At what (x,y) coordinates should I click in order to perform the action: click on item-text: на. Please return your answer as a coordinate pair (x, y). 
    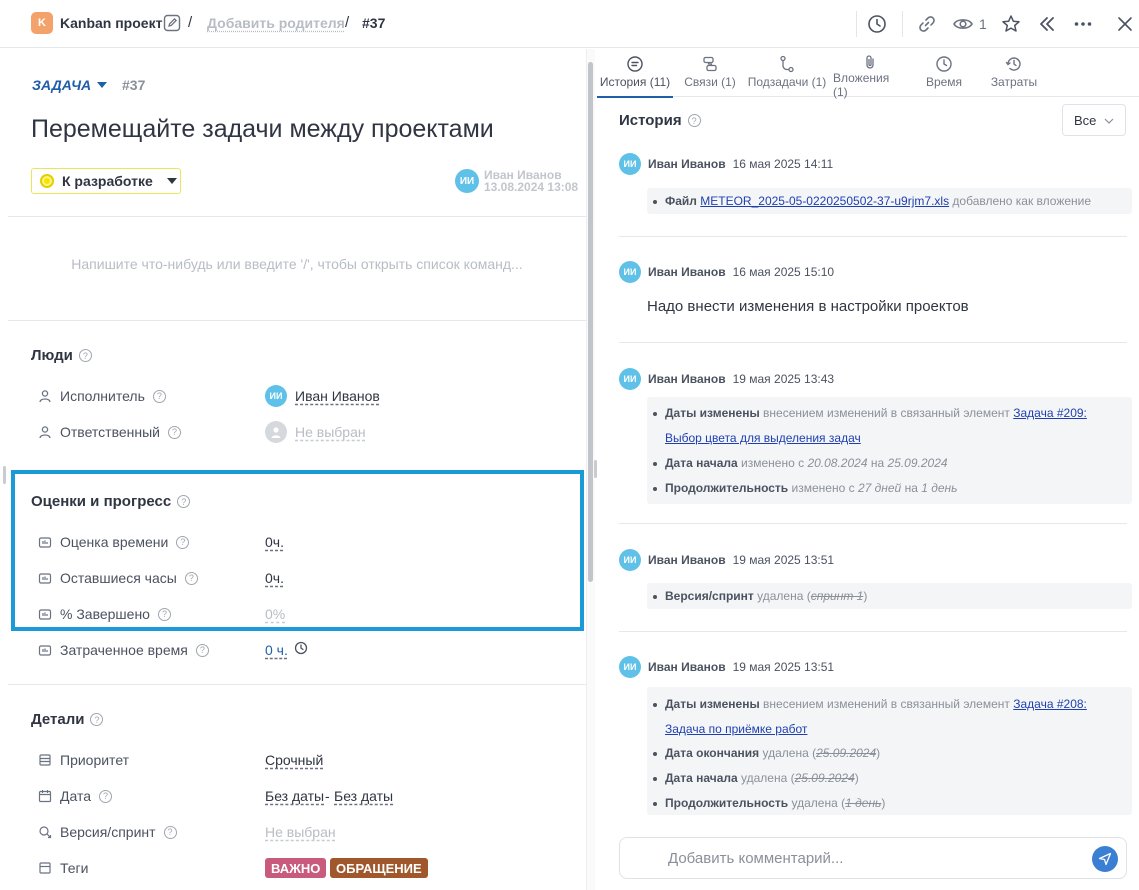
    Looking at the image, I should click on (911, 488).